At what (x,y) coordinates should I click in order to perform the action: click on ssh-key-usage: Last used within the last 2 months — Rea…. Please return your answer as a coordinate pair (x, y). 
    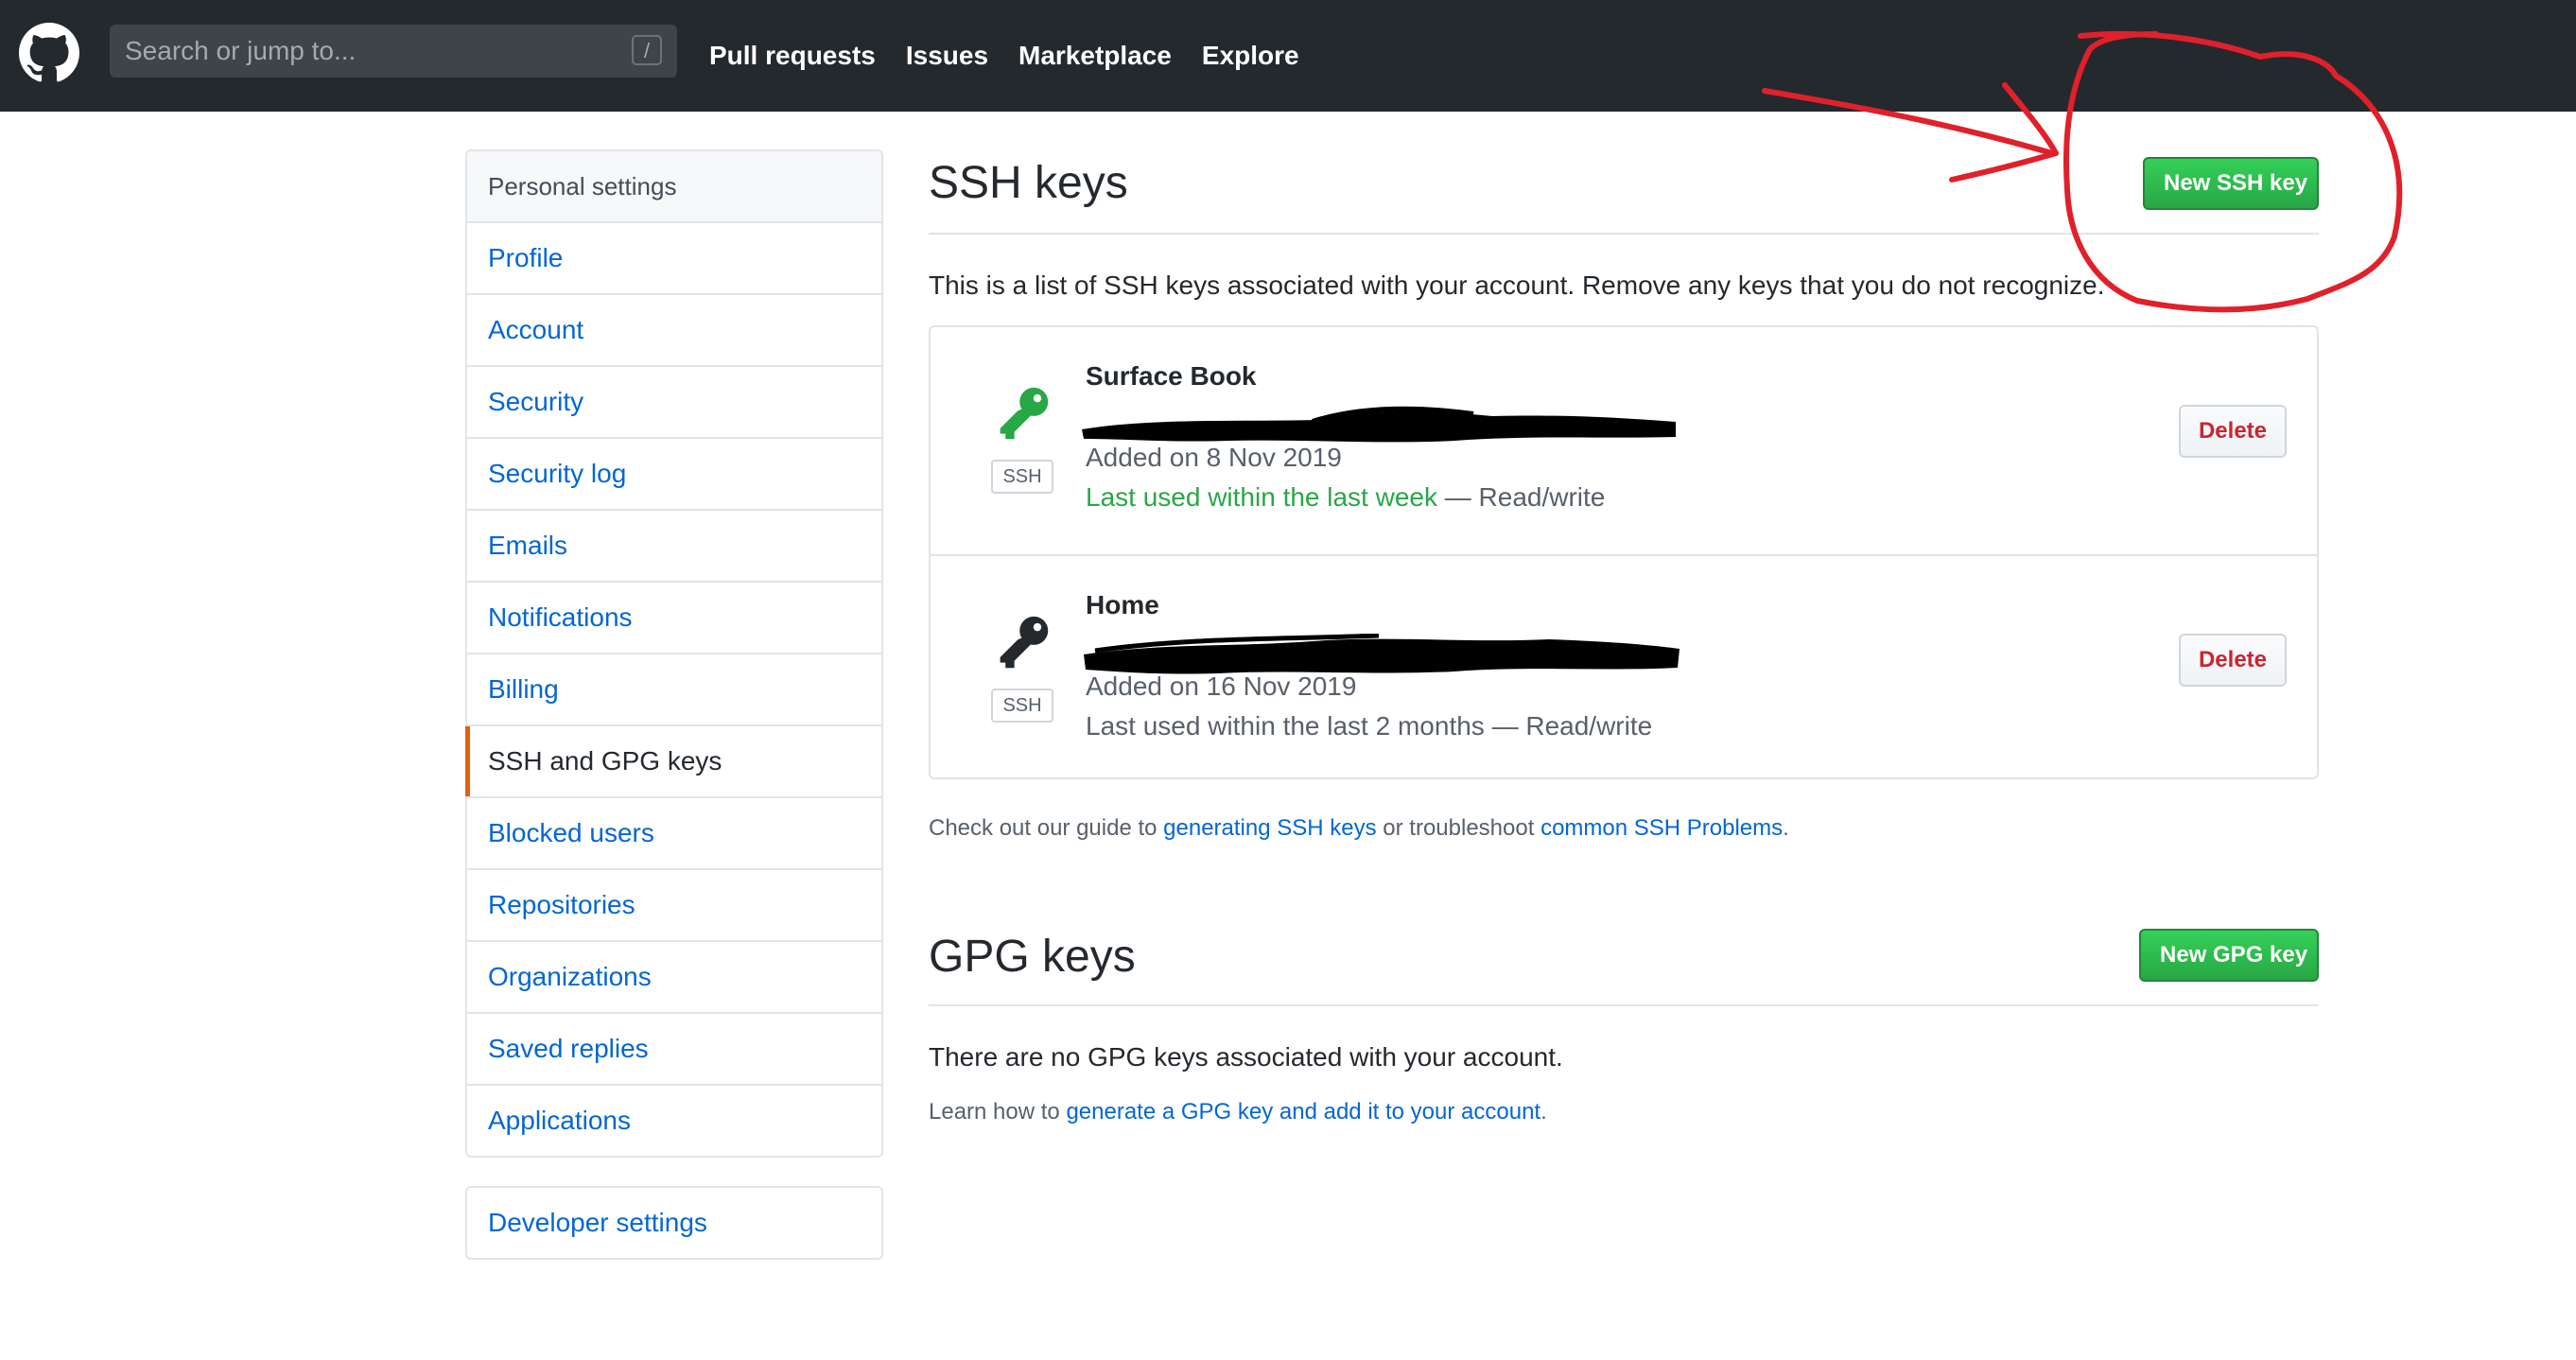
    Looking at the image, I should click on (1369, 726).